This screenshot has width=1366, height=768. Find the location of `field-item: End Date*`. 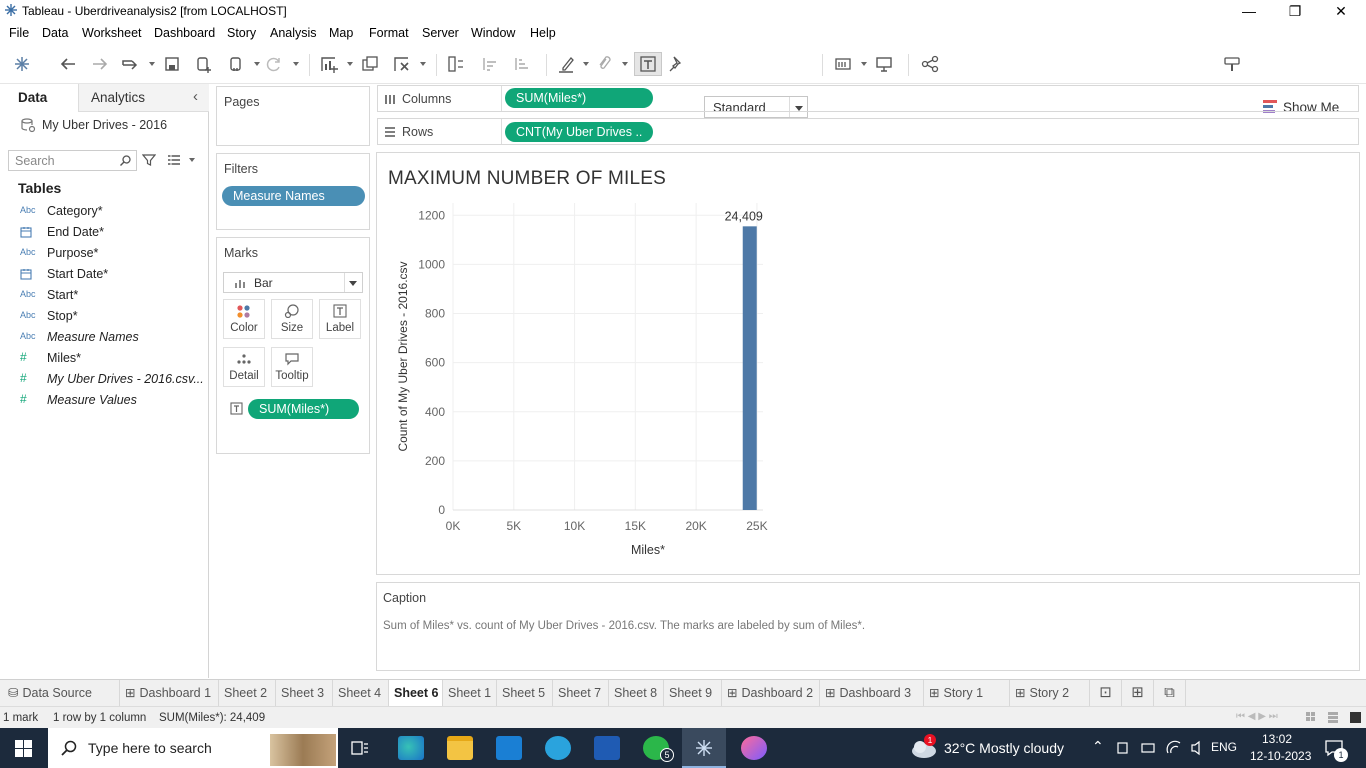

field-item: End Date* is located at coordinates (112, 233).